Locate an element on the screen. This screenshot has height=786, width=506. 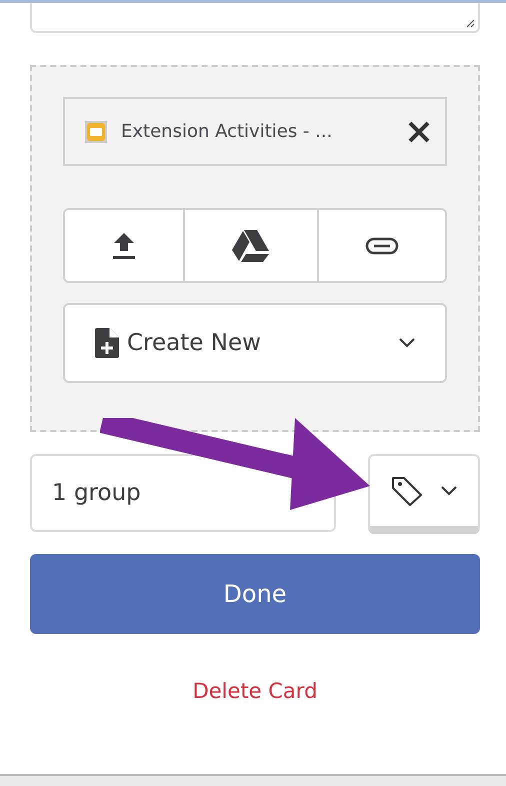
tag-icon is located at coordinates (407, 491).